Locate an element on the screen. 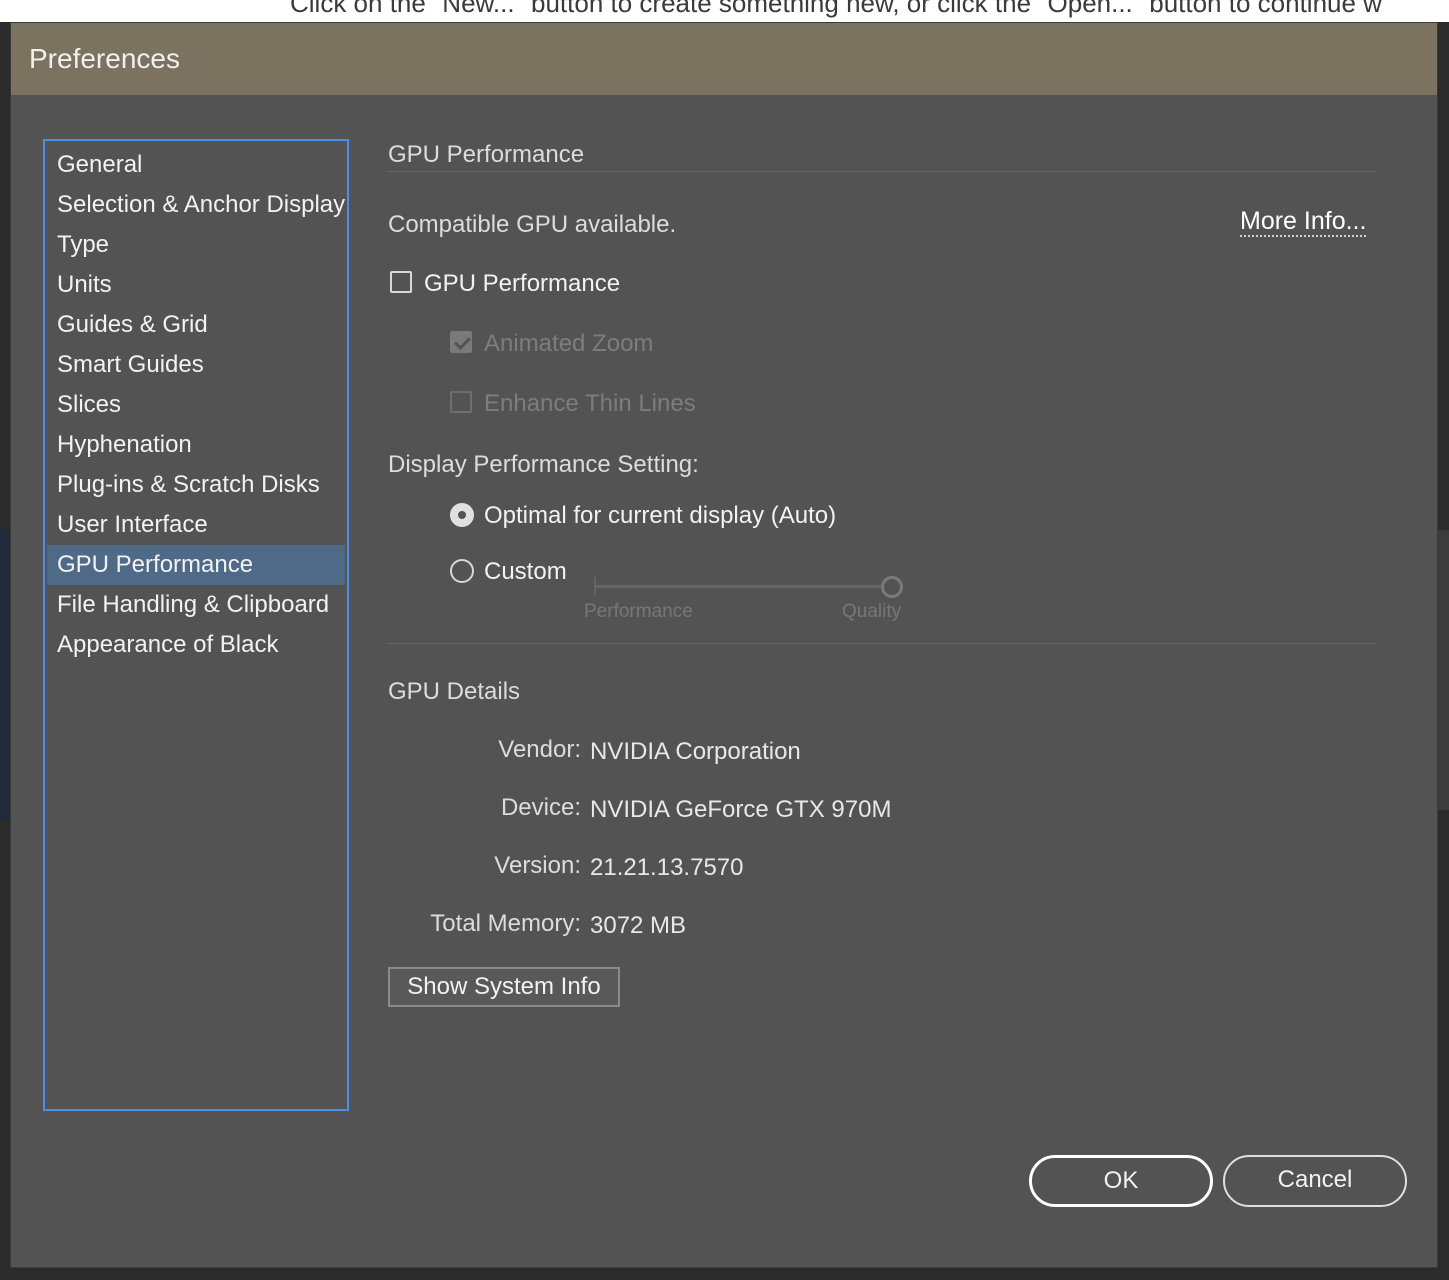 The width and height of the screenshot is (1449, 1280). sidebar-item-hyphenation: Hyphenation is located at coordinates (196, 445).